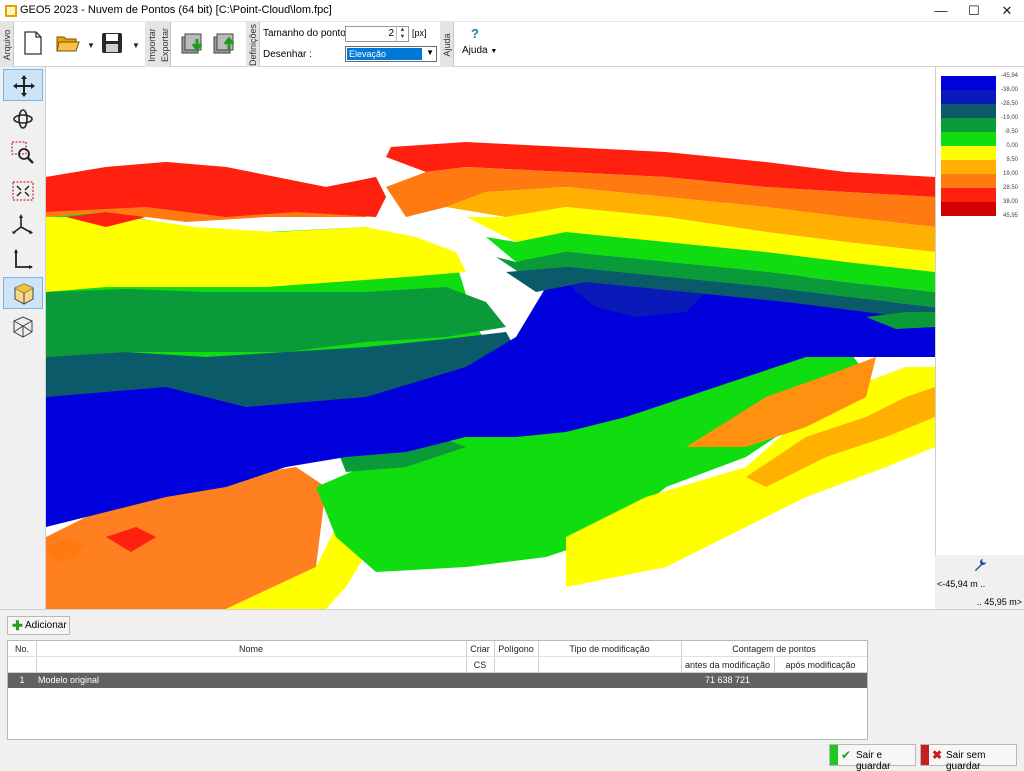 The width and height of the screenshot is (1024, 771). What do you see at coordinates (1009, 76) in the screenshot?
I see `legend-label: -45,94` at bounding box center [1009, 76].